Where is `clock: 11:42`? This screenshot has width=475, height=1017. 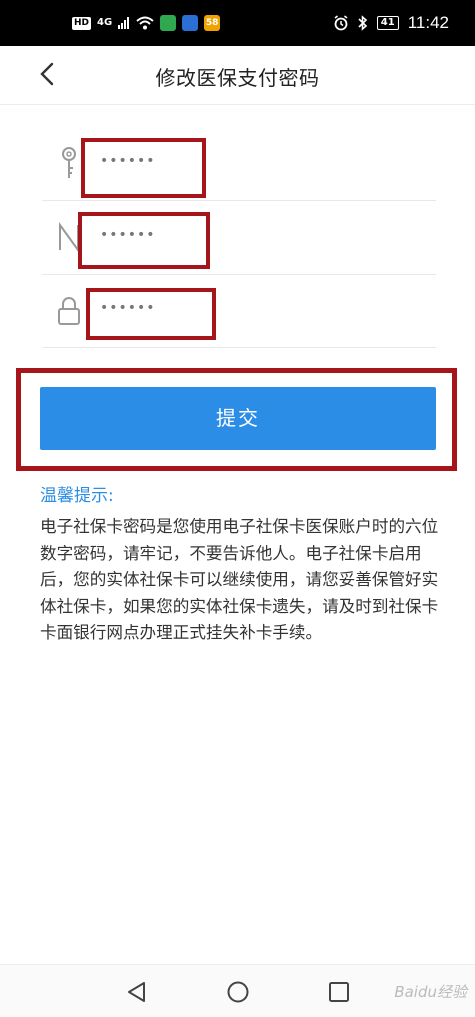
clock: 11:42 is located at coordinates (428, 22).